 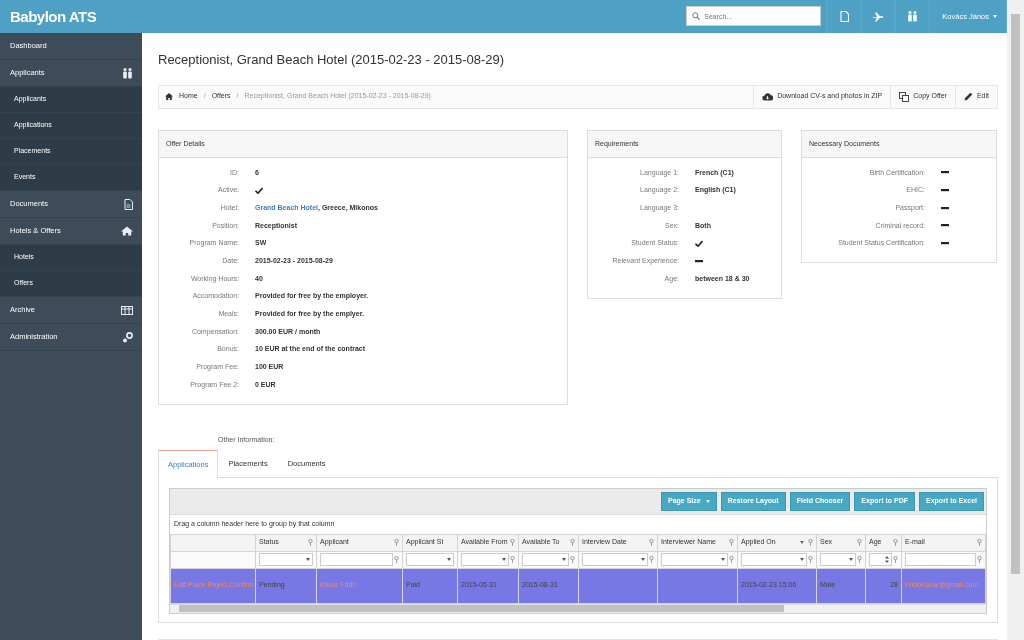 I want to click on archive-icon, so click(x=127, y=310).